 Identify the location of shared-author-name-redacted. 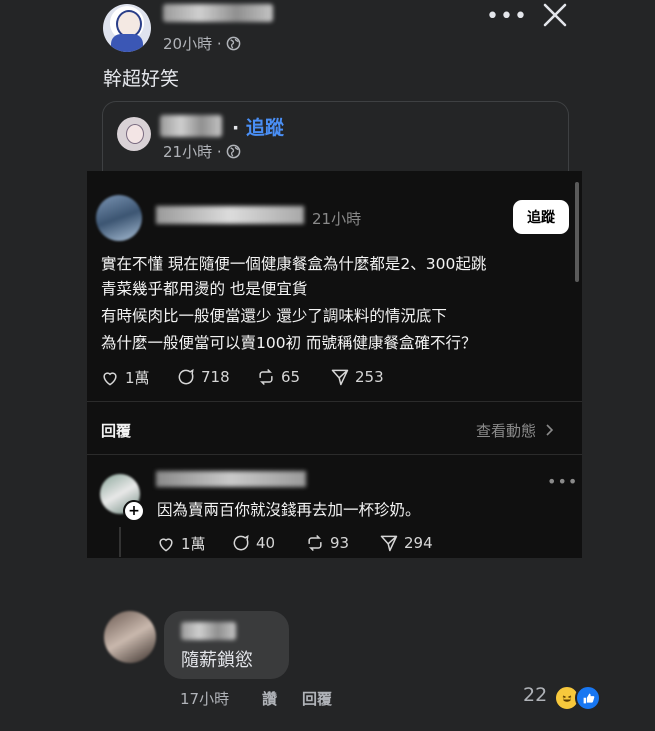
(191, 126).